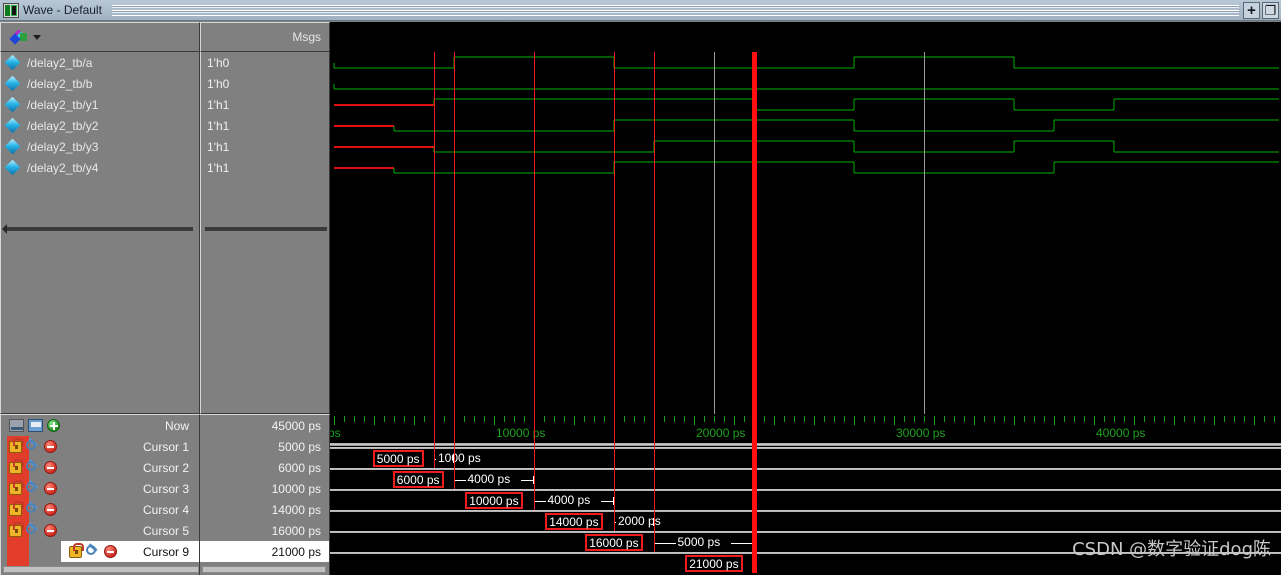  I want to click on watermark-text: CSDN @数字验证dog陈, so click(1171, 549).